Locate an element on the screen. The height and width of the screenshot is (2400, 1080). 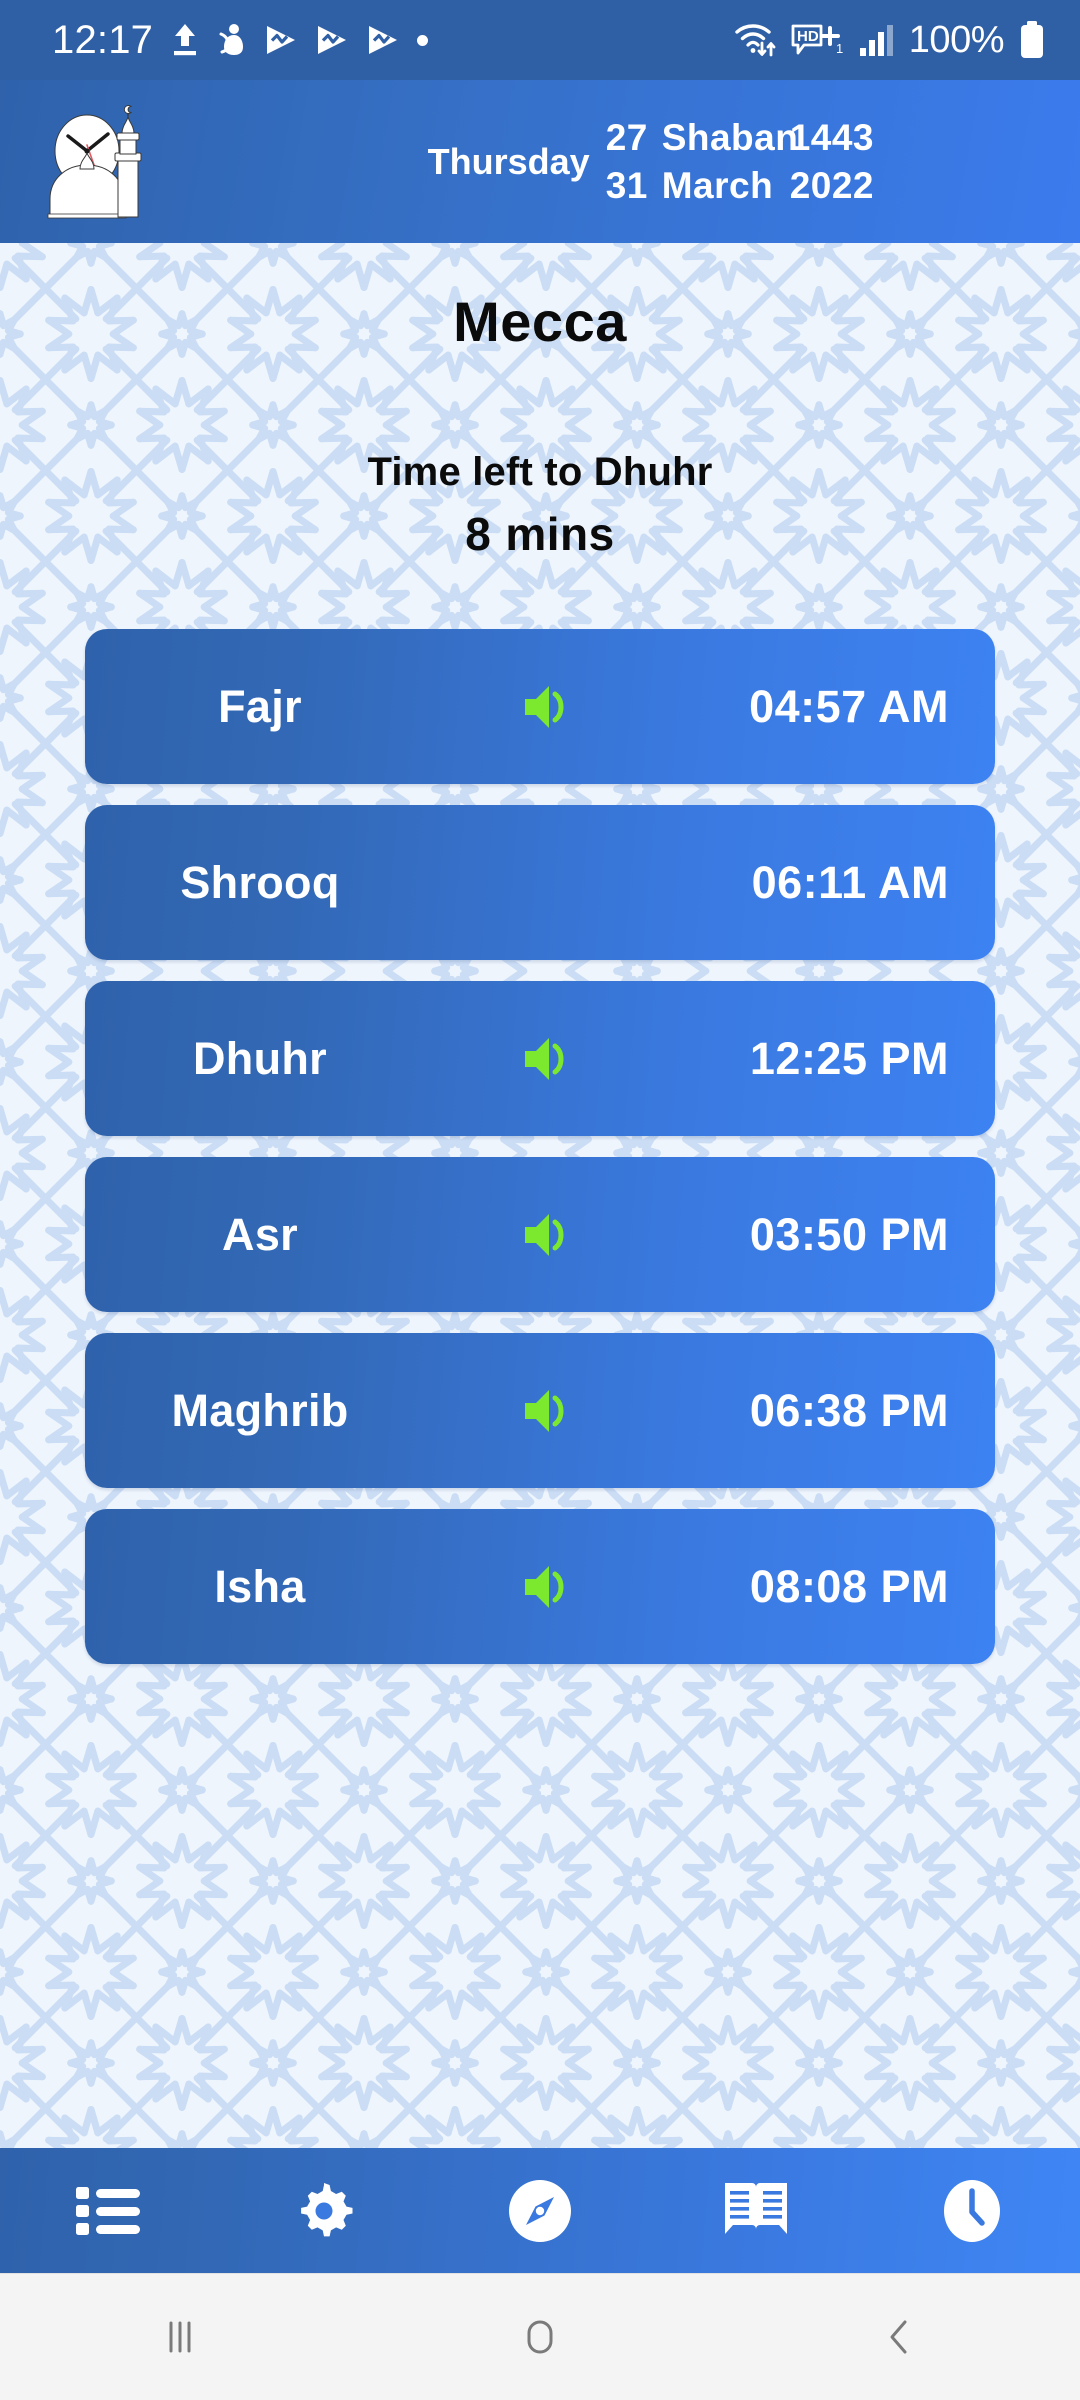
prayer-time: 08:08 PM is located at coordinates (849, 1586).